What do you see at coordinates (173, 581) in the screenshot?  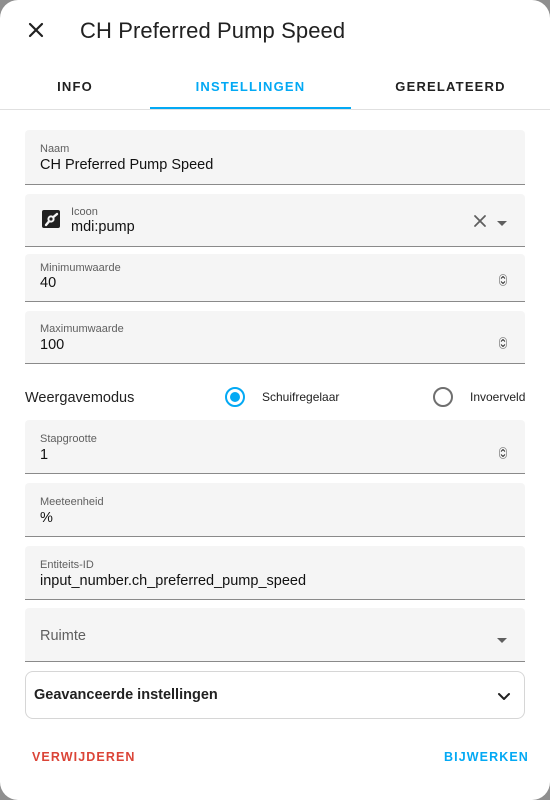 I see `entity-id-value: input_number.ch_preferred_pump_speed` at bounding box center [173, 581].